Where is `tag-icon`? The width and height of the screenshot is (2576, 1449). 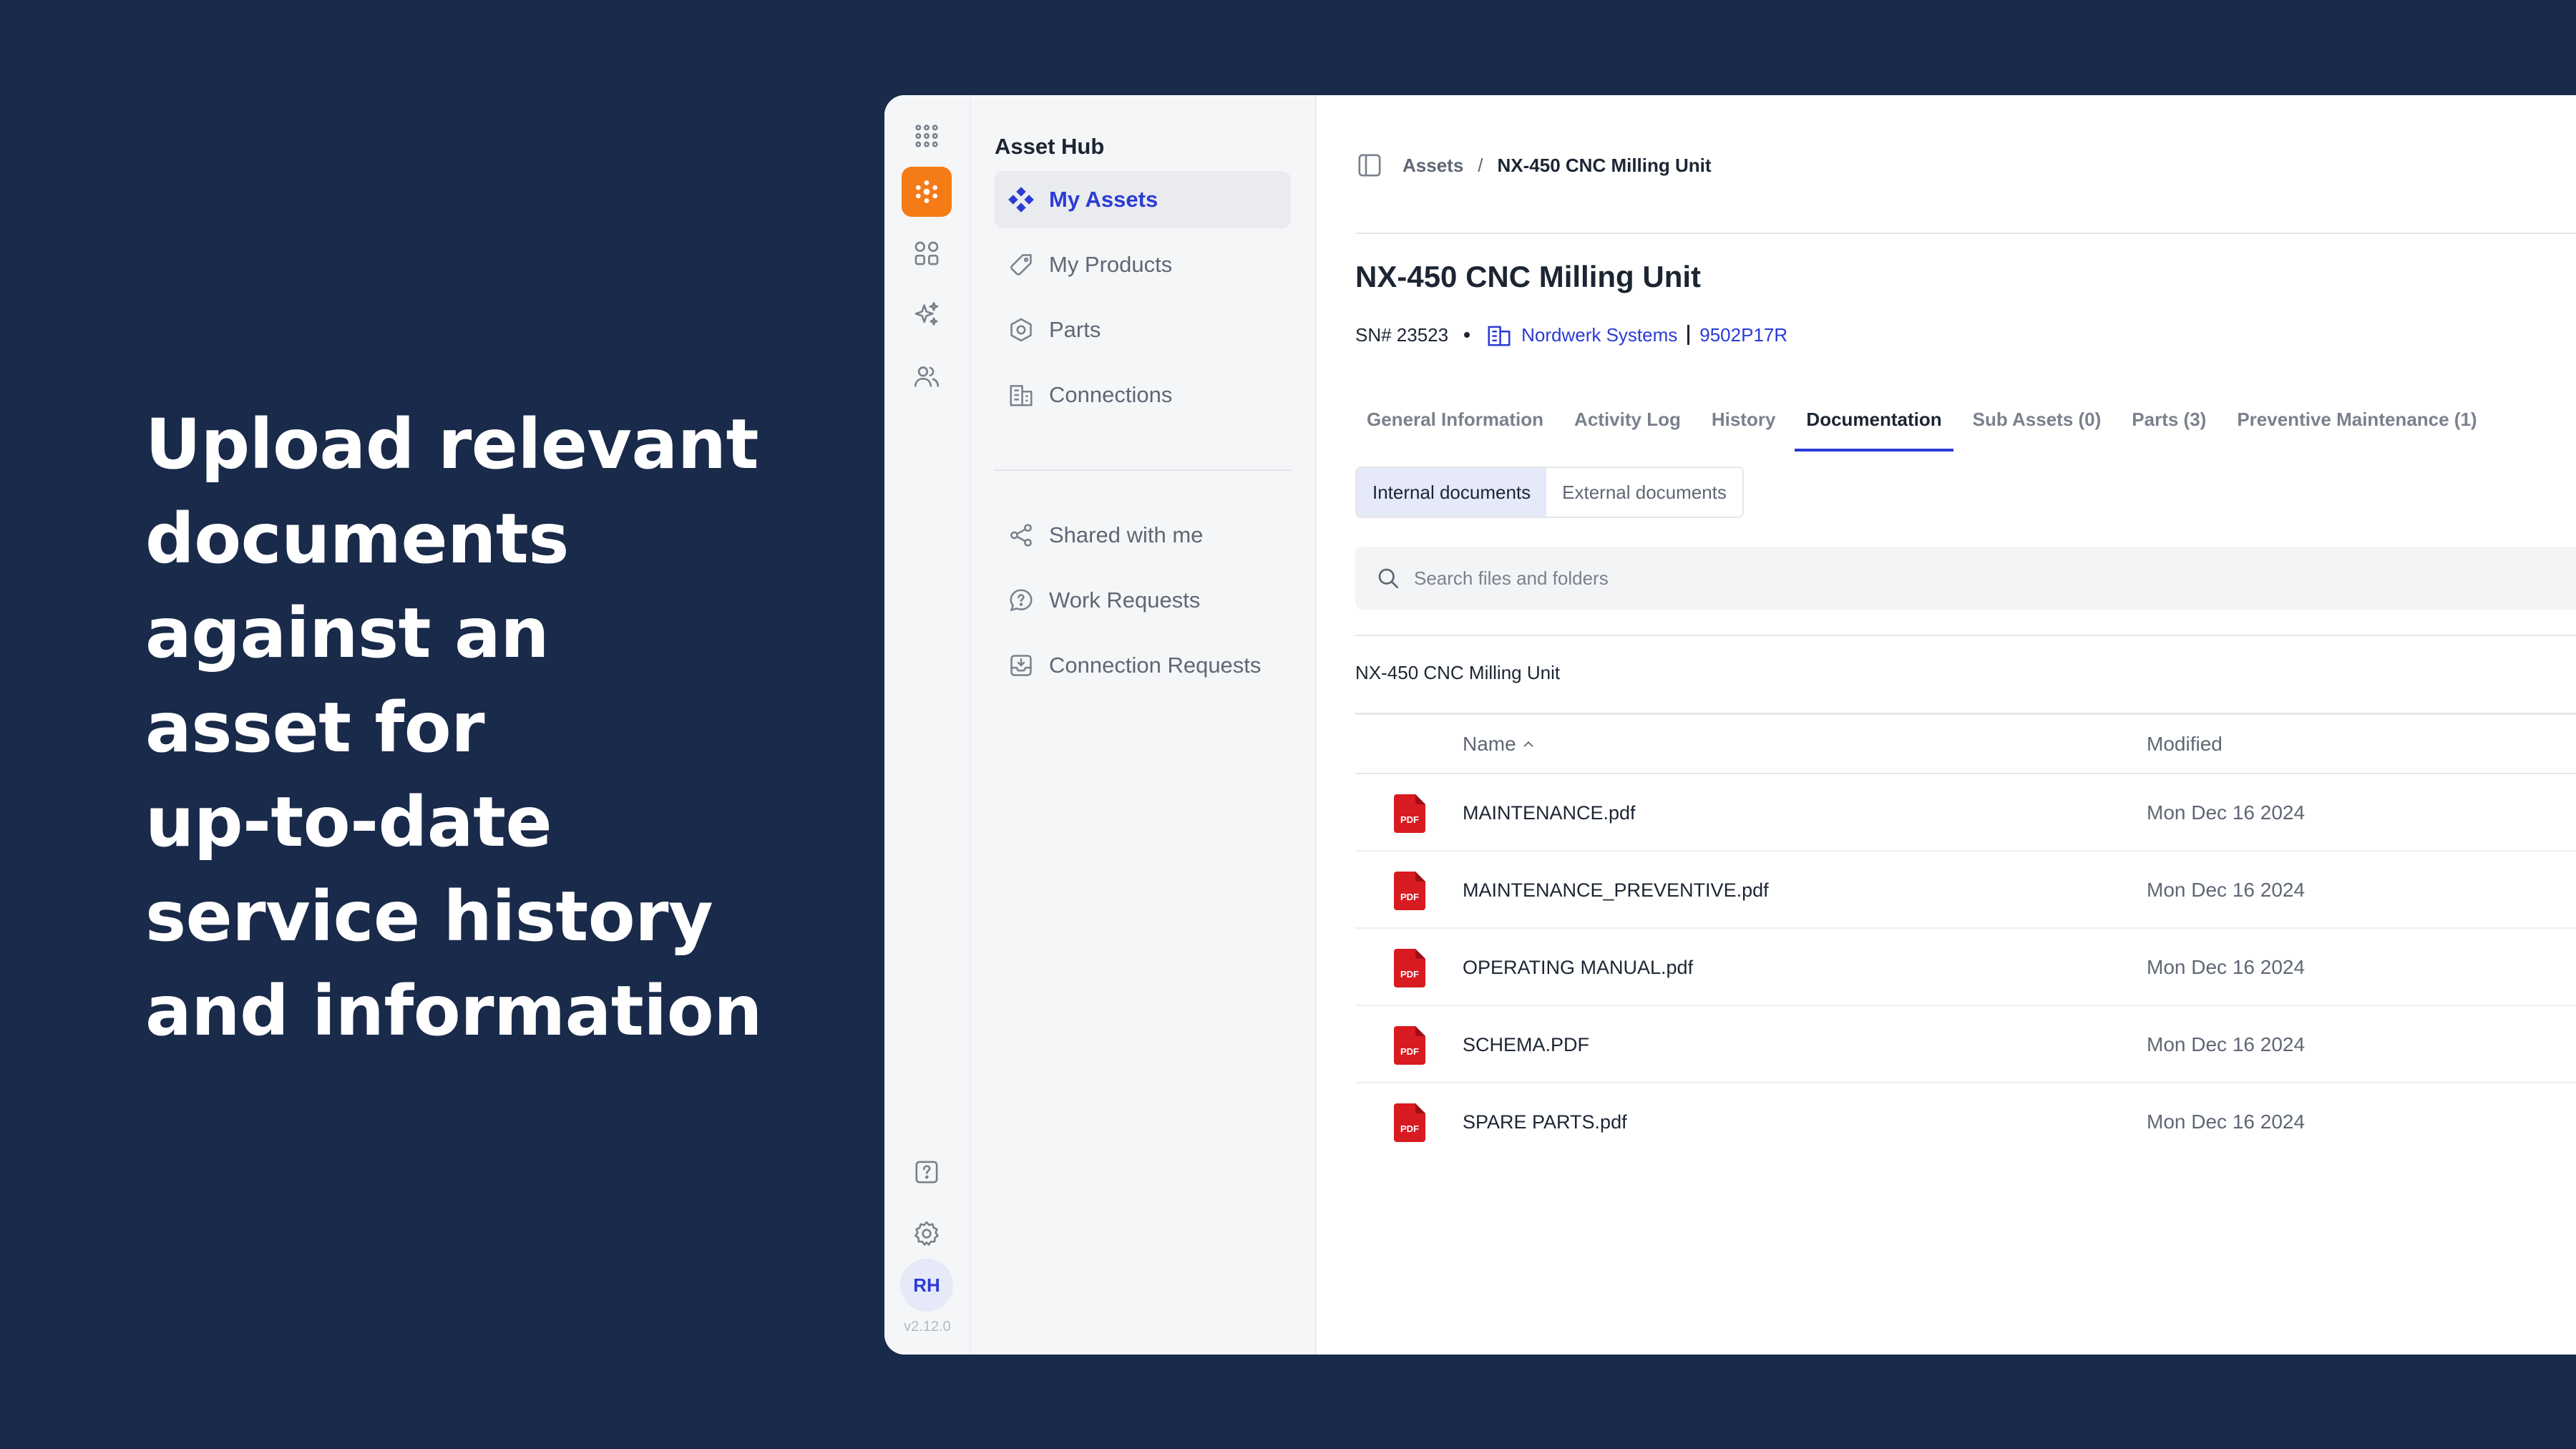 tag-icon is located at coordinates (1021, 264).